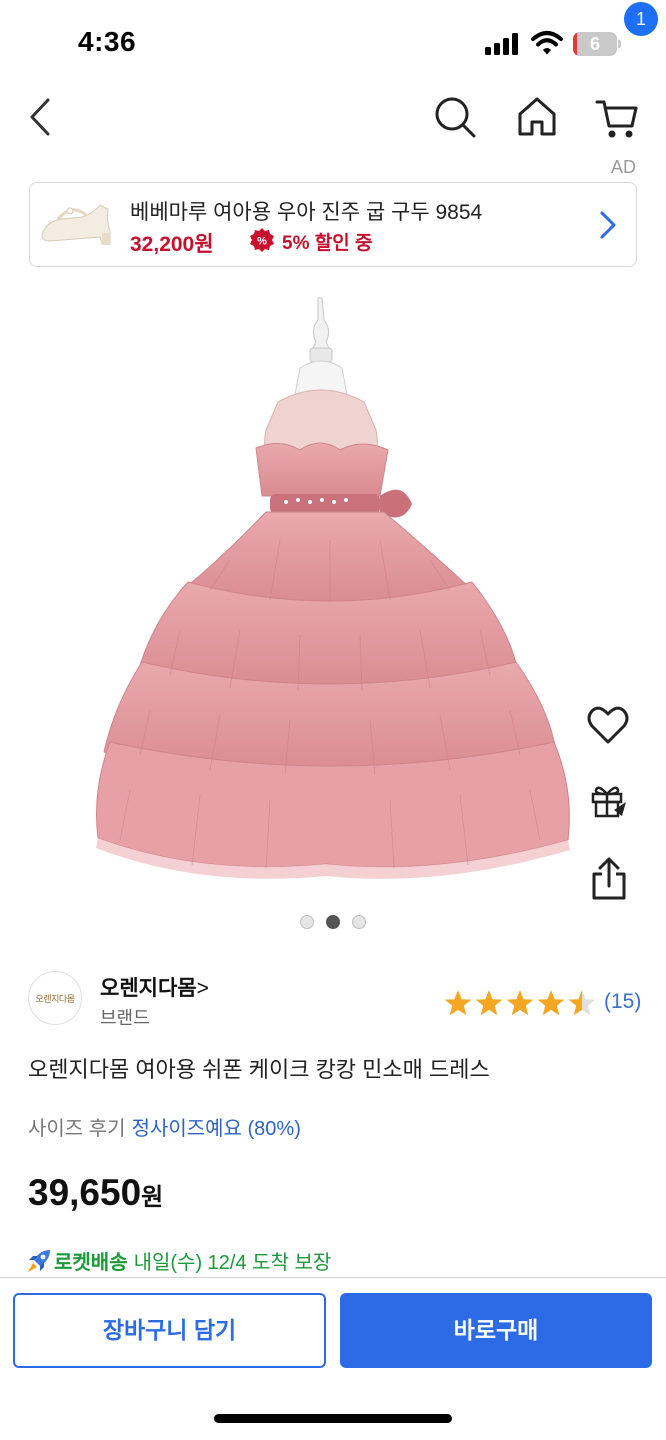 Image resolution: width=666 pixels, height=1440 pixels. What do you see at coordinates (172, 244) in the screenshot?
I see `ad-price: 32,200원` at bounding box center [172, 244].